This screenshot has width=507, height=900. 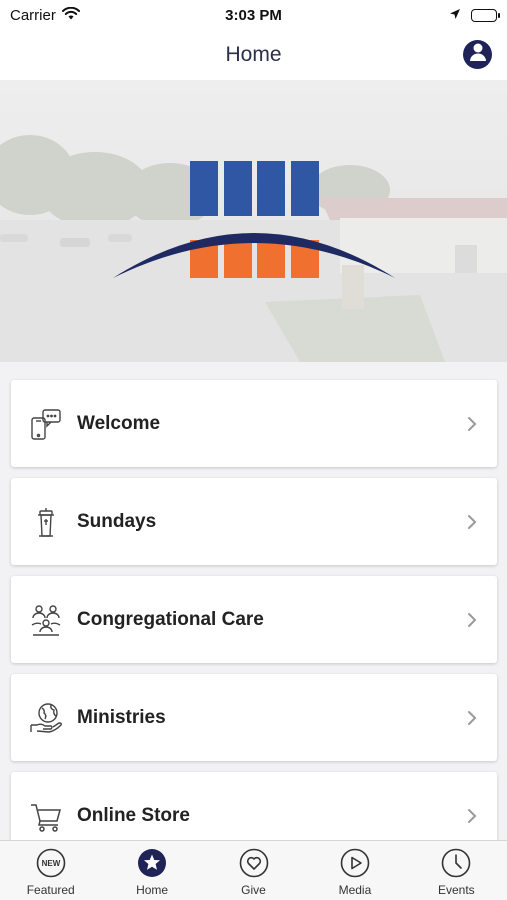 What do you see at coordinates (254, 423) in the screenshot?
I see `menu-item-welcome: Welcome` at bounding box center [254, 423].